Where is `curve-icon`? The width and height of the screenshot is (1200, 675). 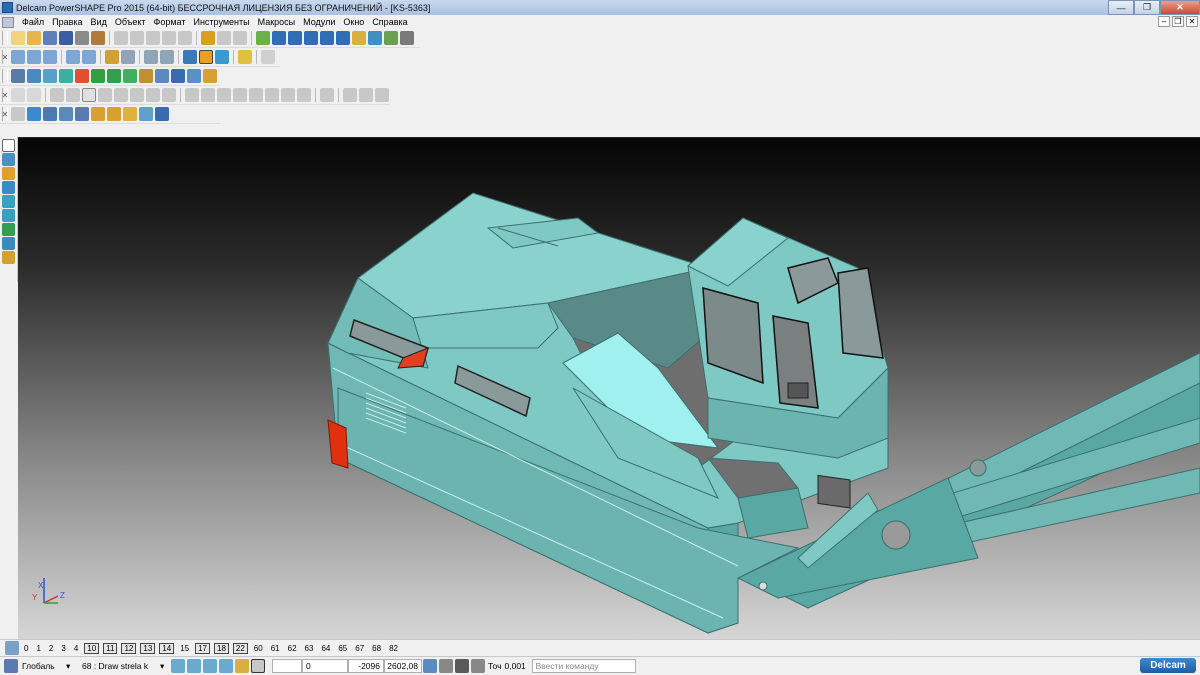 curve-icon is located at coordinates (327, 38).